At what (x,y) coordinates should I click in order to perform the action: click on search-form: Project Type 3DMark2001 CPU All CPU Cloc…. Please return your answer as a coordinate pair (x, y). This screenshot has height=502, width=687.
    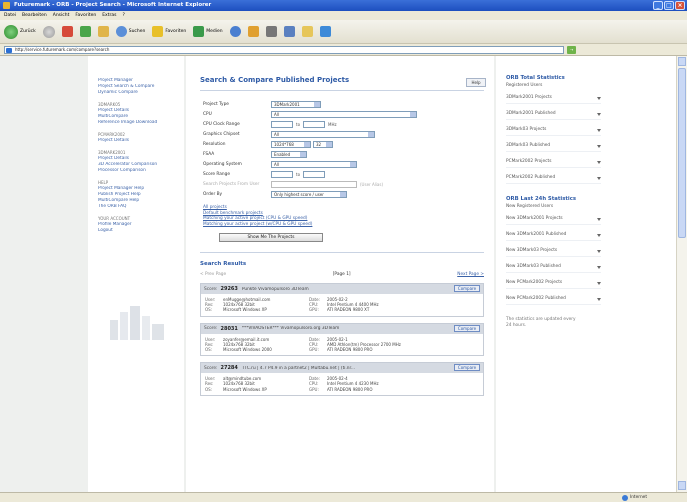
    Looking at the image, I should click on (342, 170).